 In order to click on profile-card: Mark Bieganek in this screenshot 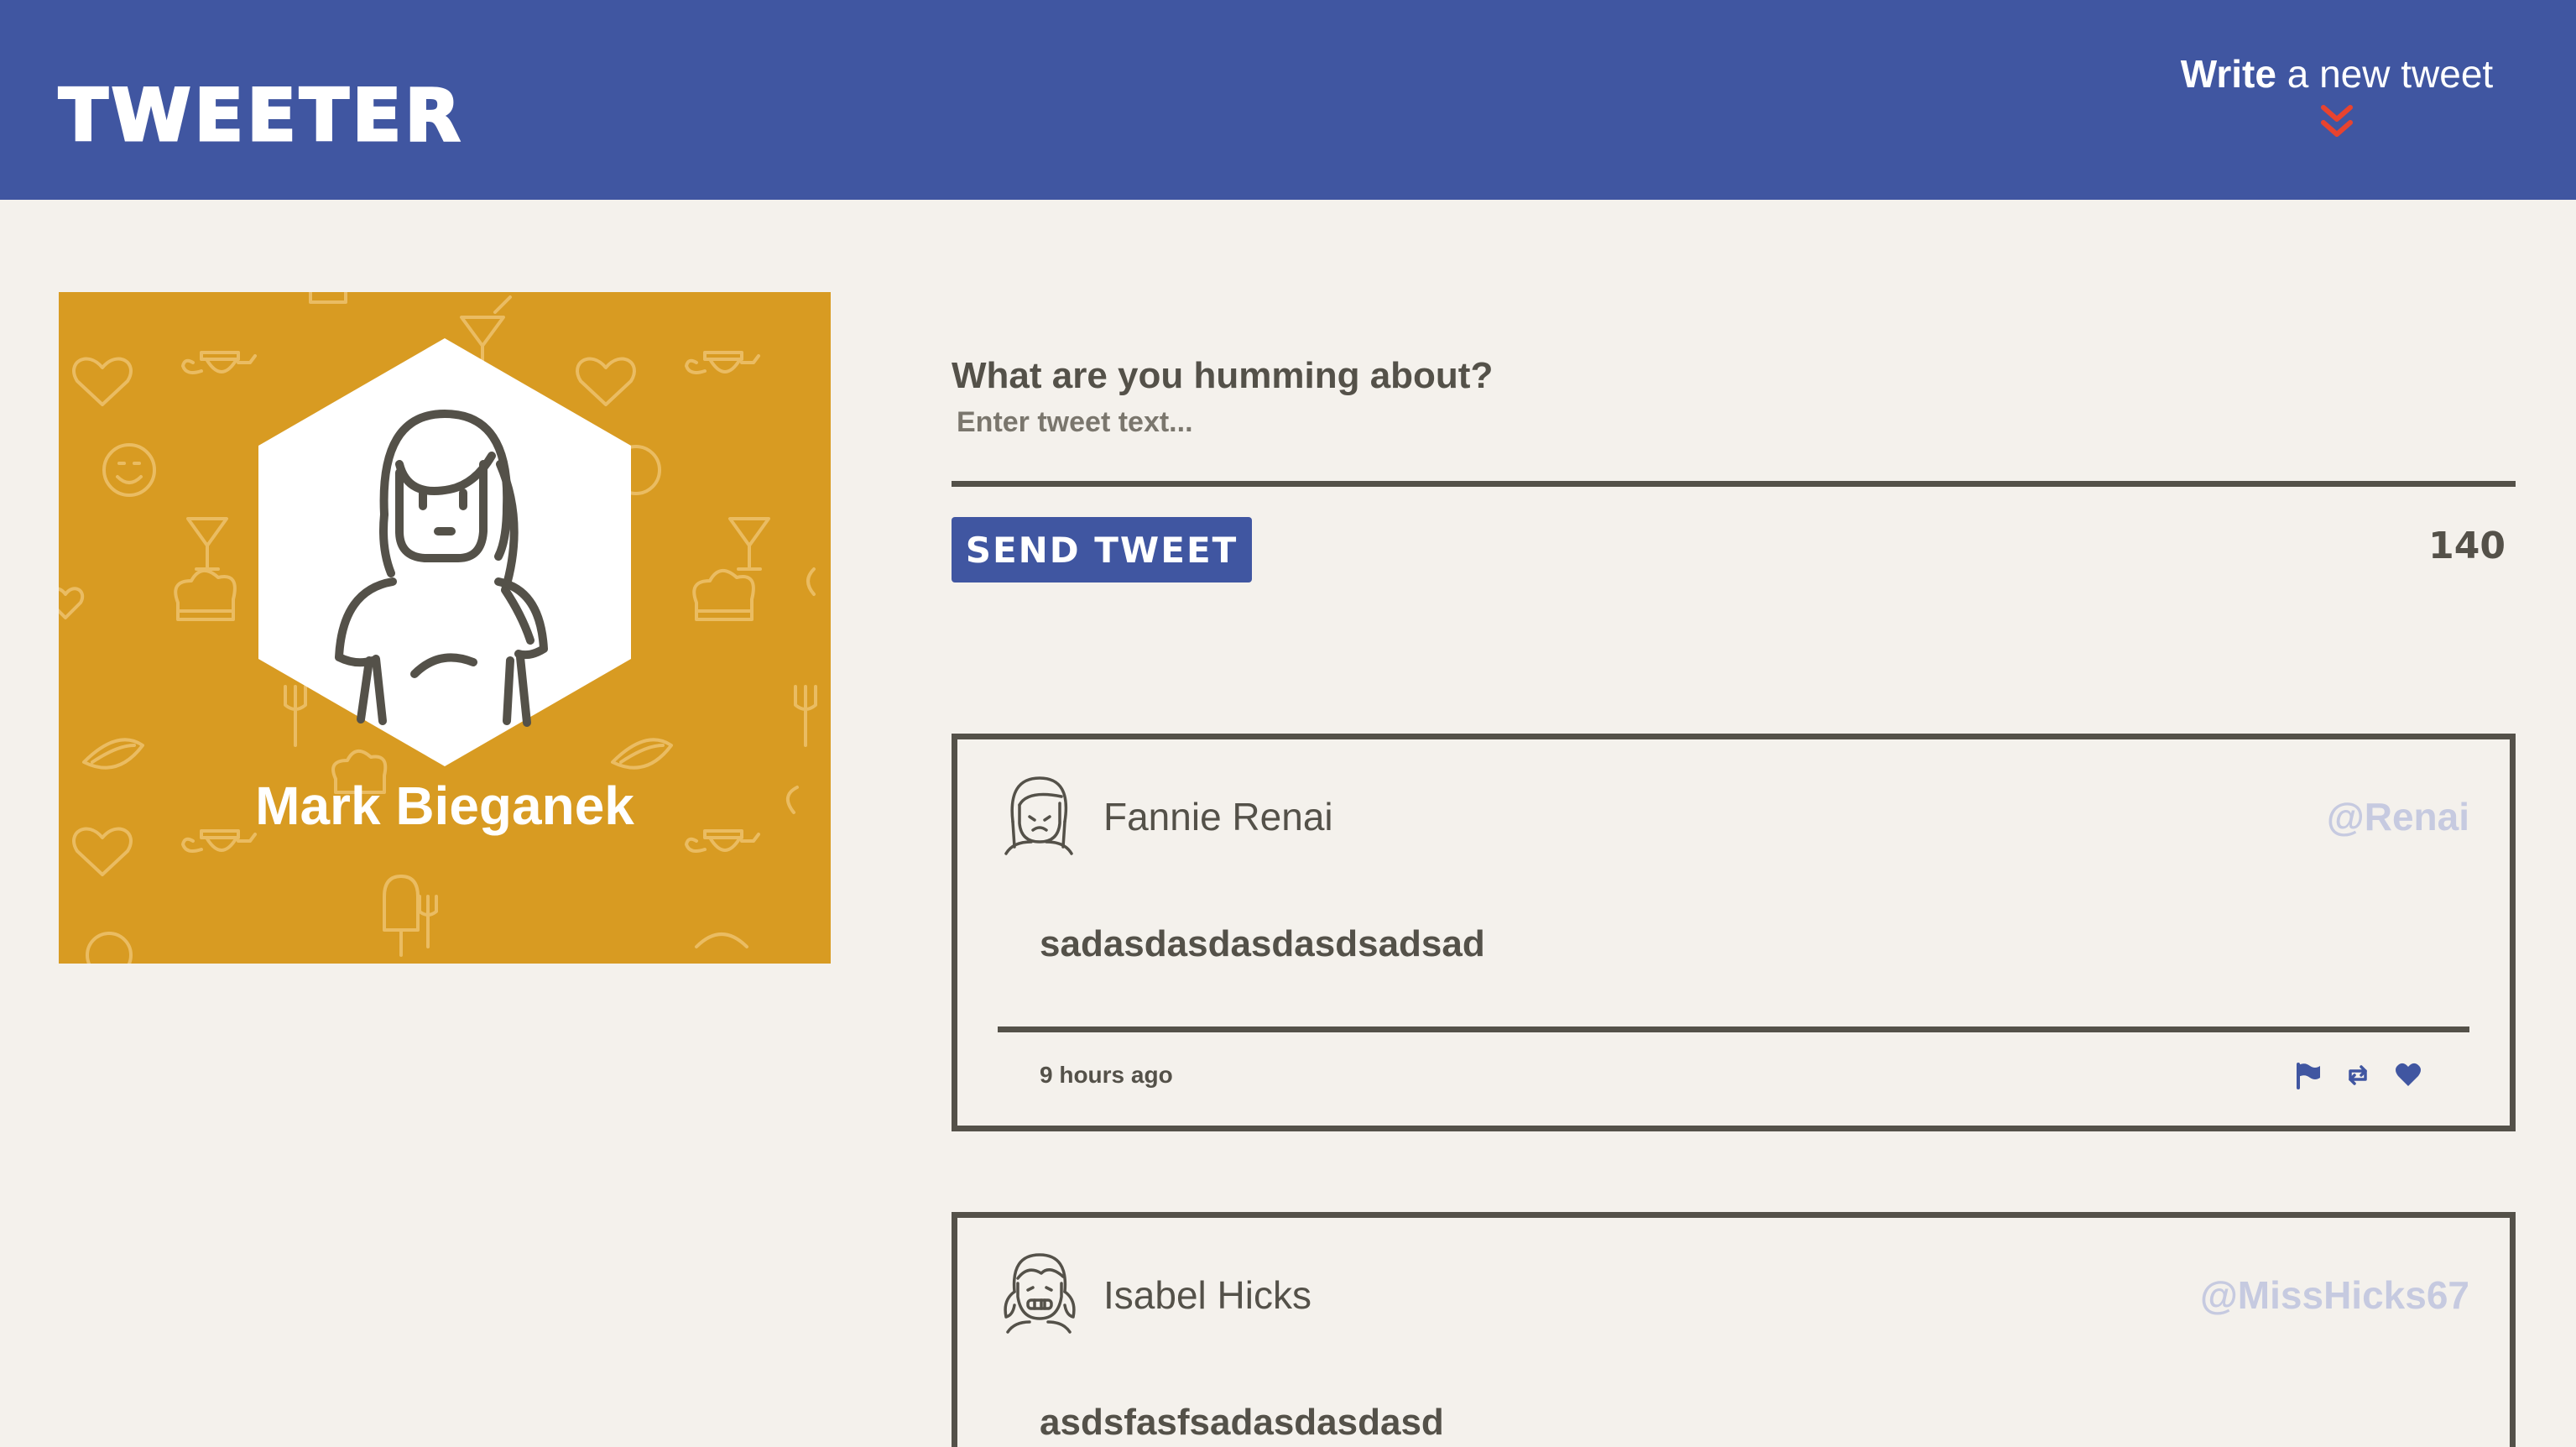, I will do `click(445, 628)`.